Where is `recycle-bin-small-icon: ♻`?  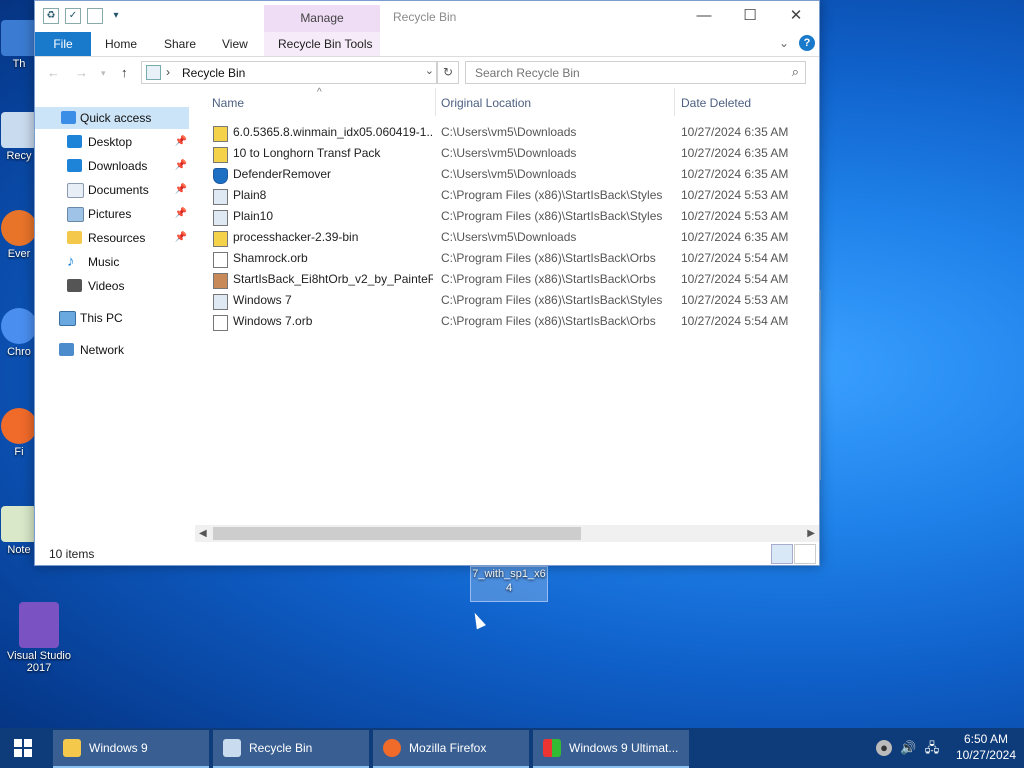 recycle-bin-small-icon: ♻ is located at coordinates (51, 16).